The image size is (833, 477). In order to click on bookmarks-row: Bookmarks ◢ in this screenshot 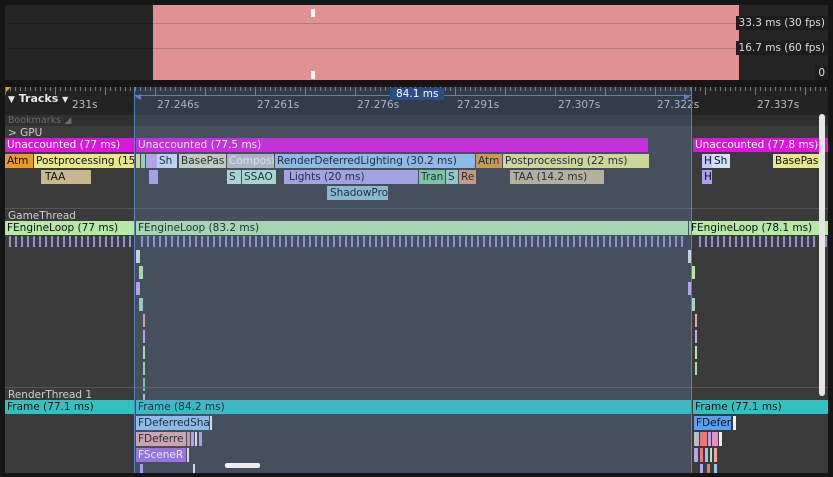, I will do `click(416, 120)`.